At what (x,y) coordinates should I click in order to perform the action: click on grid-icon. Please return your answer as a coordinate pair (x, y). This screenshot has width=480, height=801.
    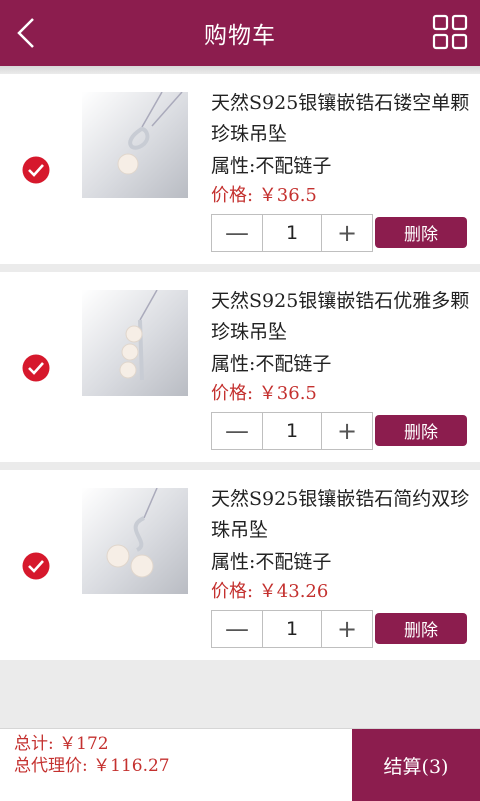
    Looking at the image, I should click on (450, 32).